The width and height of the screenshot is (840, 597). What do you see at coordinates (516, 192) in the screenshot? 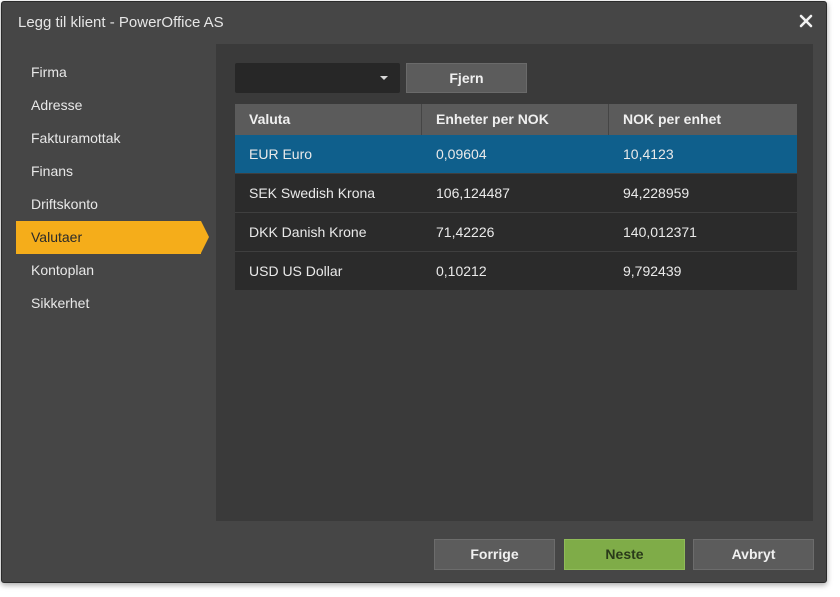
I see `table-row: SEK Swedish Krona 106,124487 94,228959` at bounding box center [516, 192].